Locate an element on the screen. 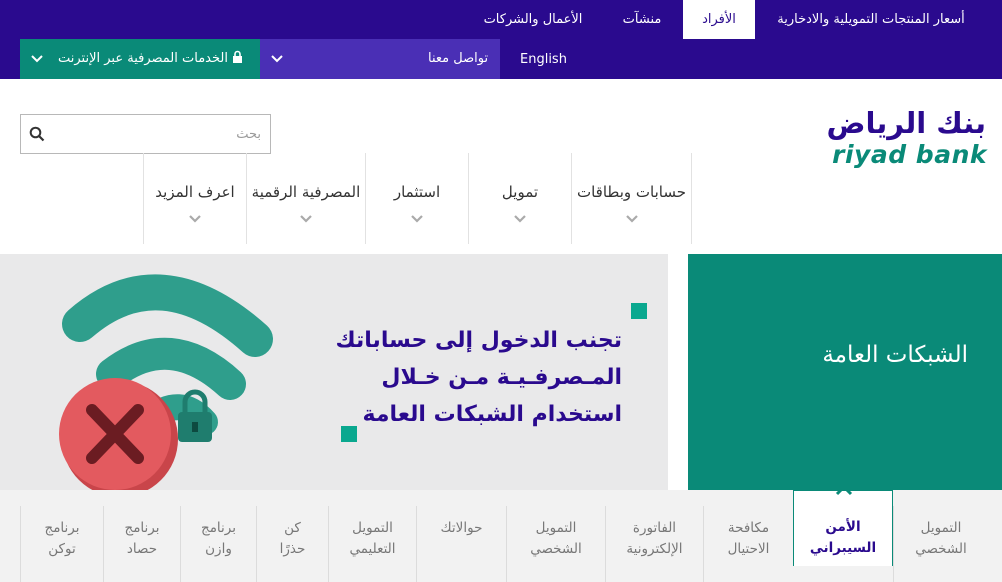 The width and height of the screenshot is (1002, 582). bottom-tab-hasad-program: برنامج حصاد is located at coordinates (141, 544).